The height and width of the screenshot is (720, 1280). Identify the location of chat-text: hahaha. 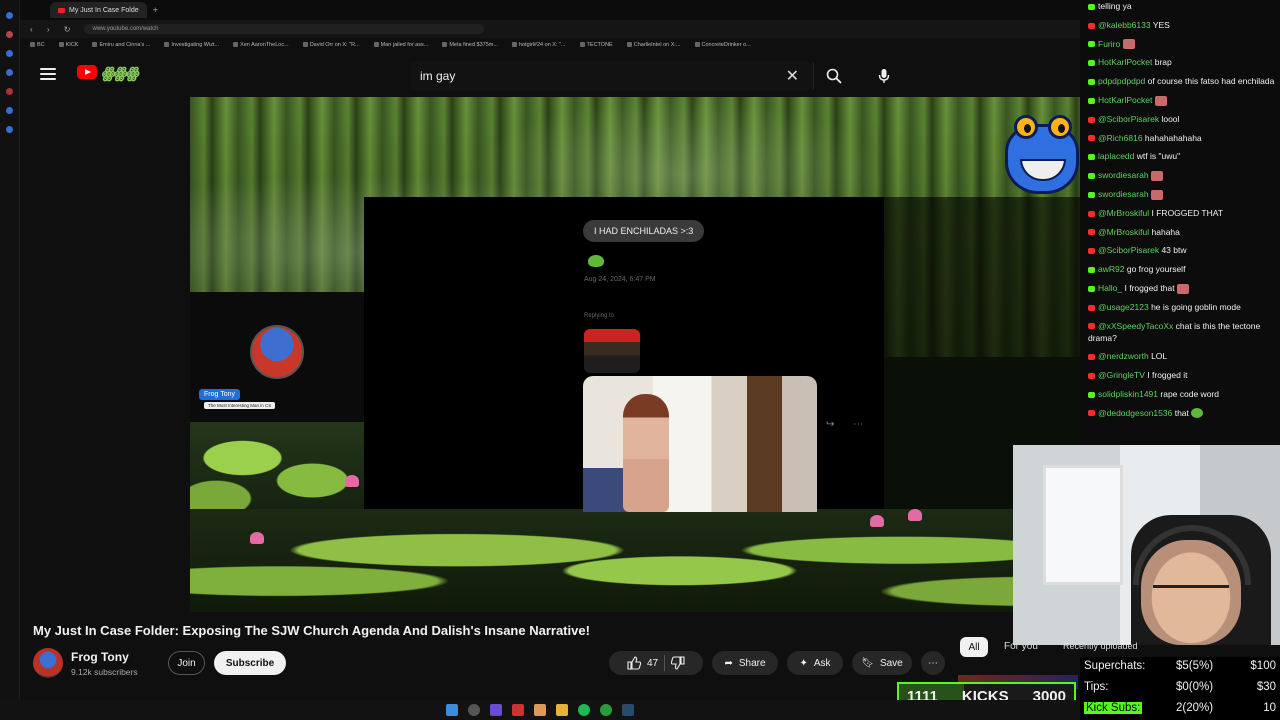
(1165, 231).